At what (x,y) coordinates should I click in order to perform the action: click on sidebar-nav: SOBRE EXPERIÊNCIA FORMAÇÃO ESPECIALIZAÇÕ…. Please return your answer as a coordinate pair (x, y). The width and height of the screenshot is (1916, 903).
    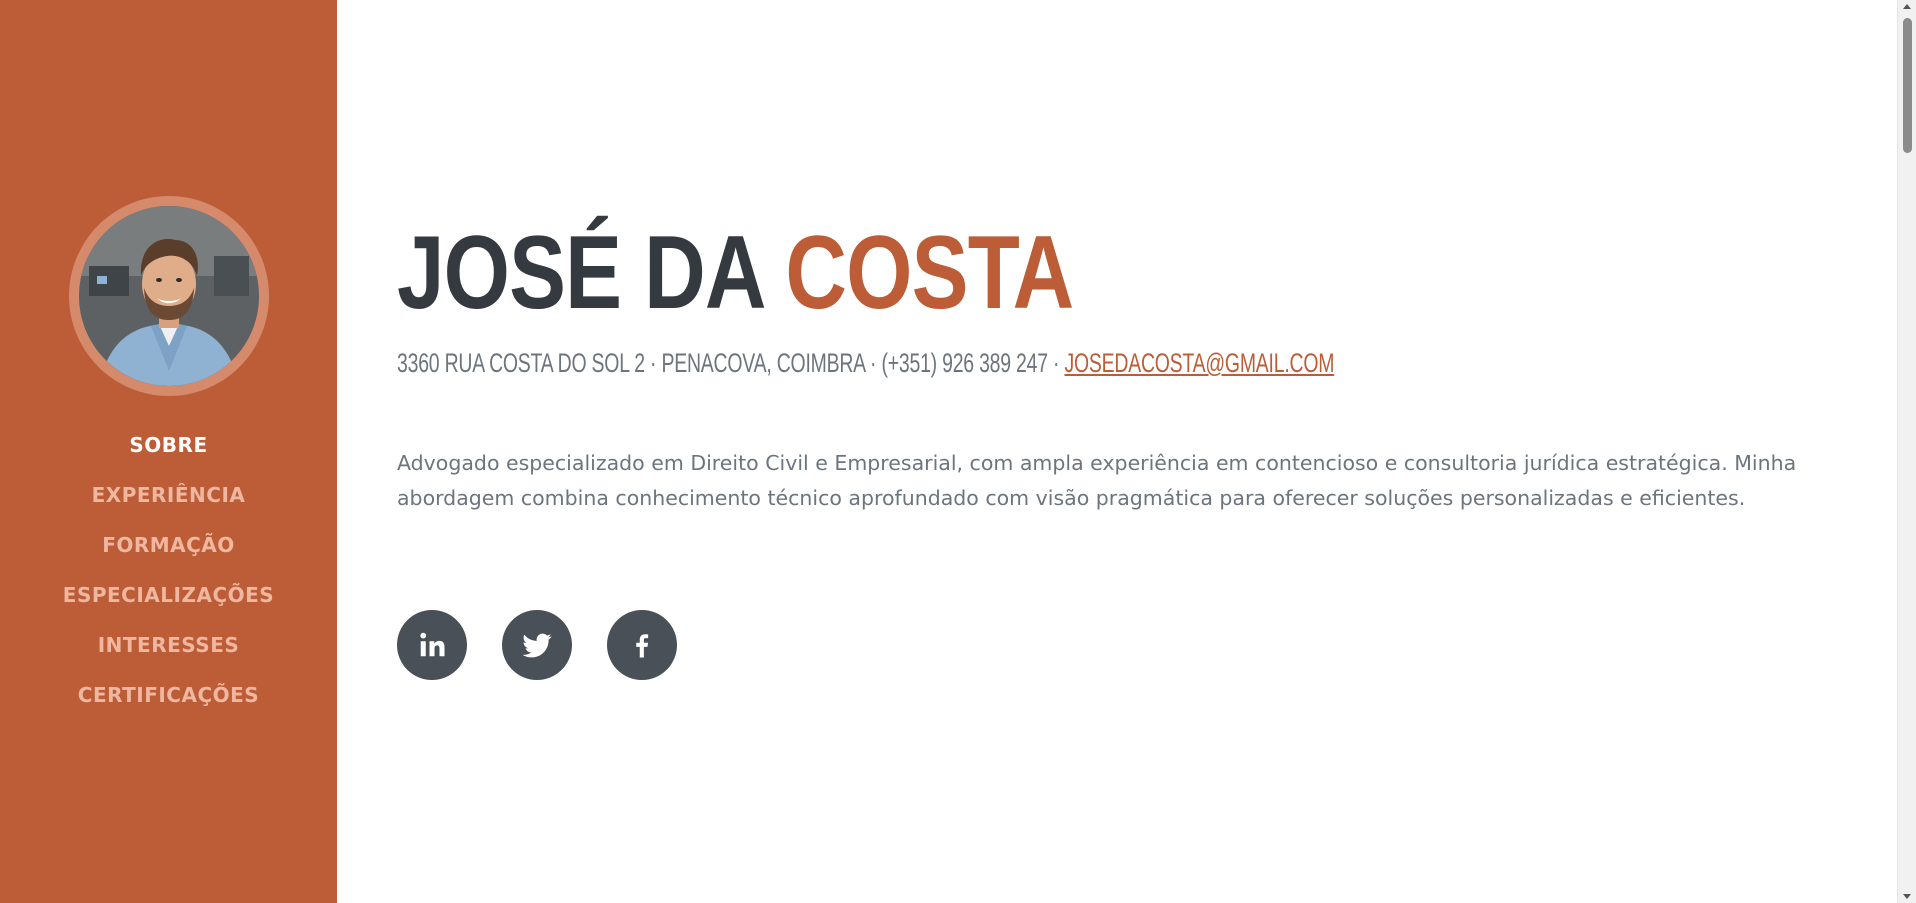
    Looking at the image, I should click on (168, 570).